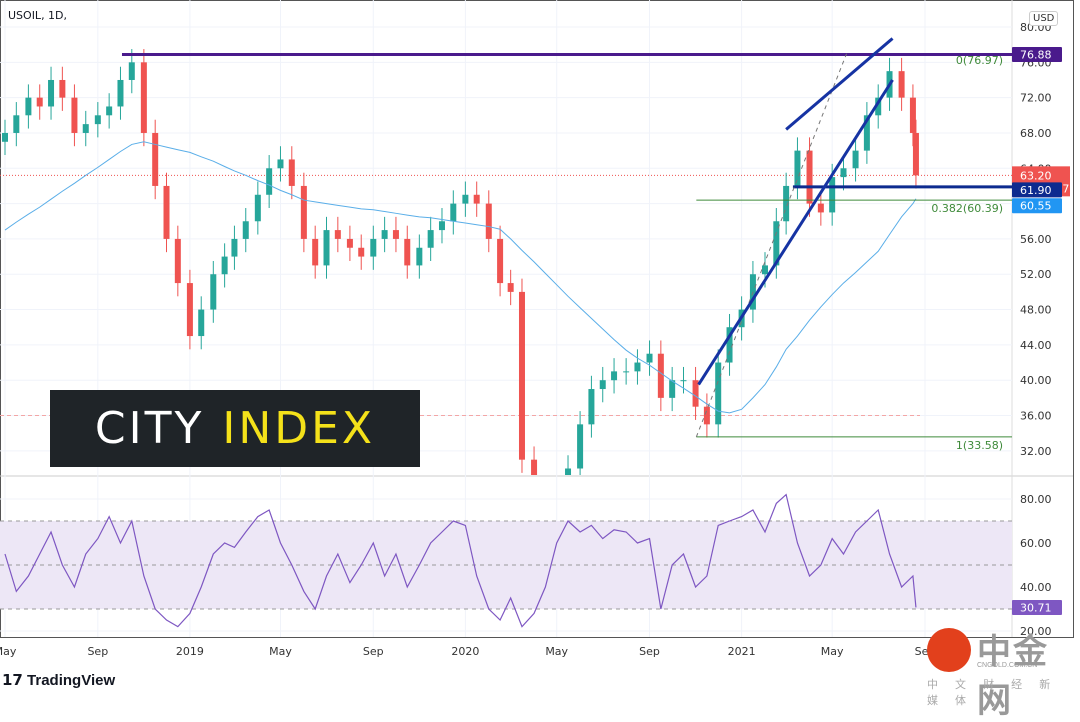 The height and width of the screenshot is (722, 1080). I want to click on price-tick-label: 48.00, so click(1036, 310).